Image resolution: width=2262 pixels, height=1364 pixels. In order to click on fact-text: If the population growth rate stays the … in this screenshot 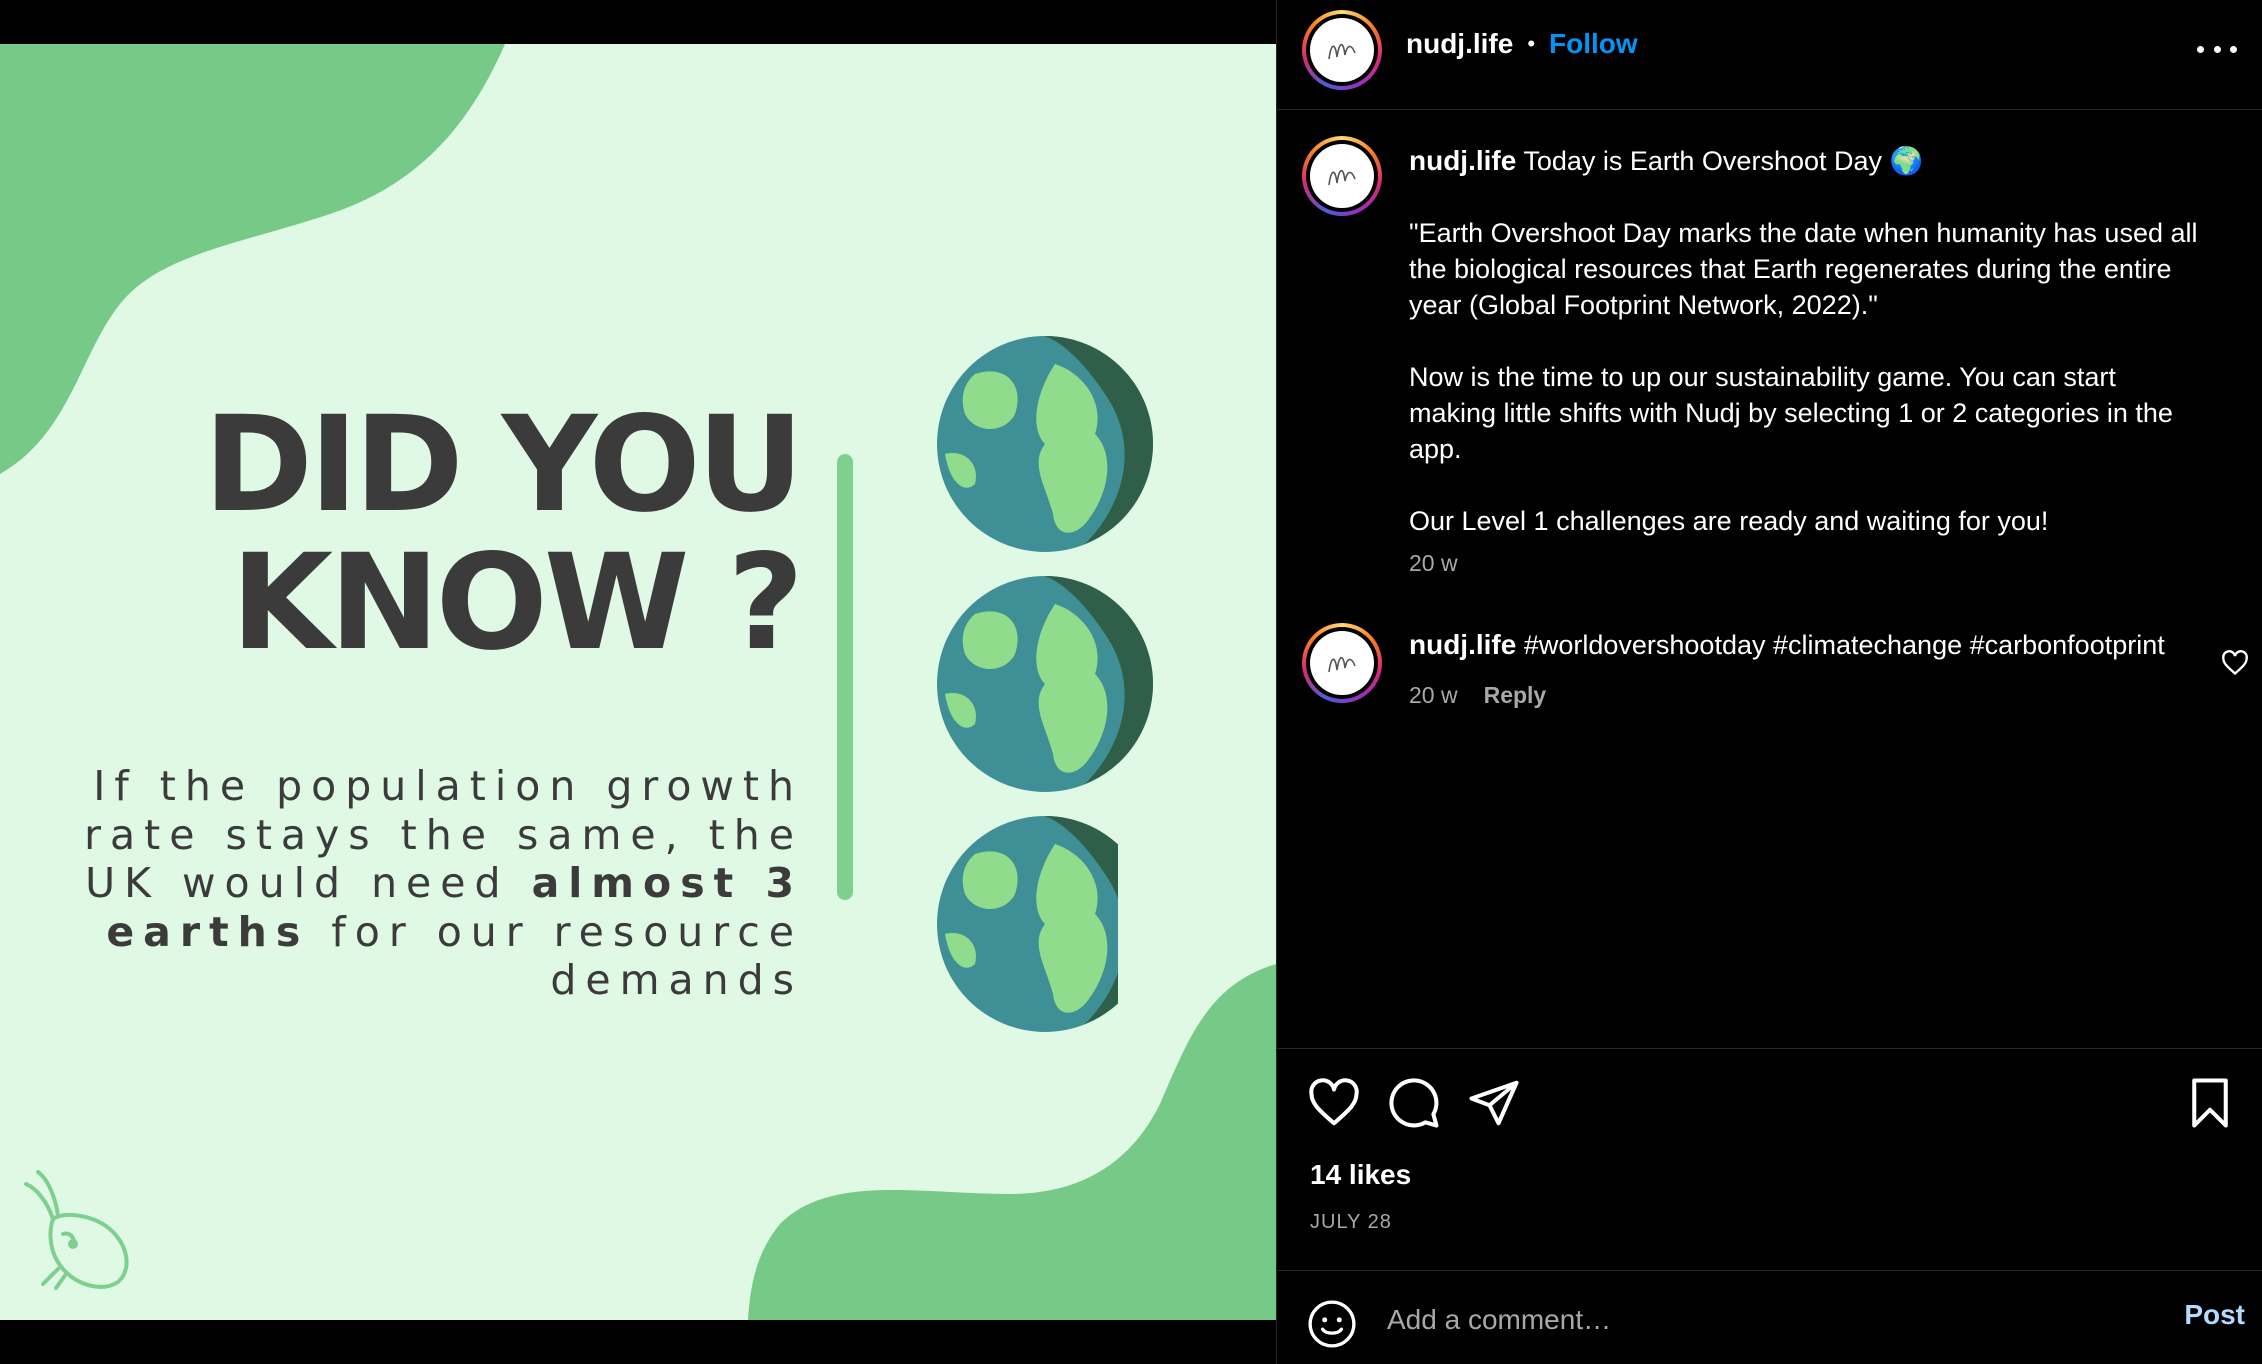, I will do `click(443, 883)`.